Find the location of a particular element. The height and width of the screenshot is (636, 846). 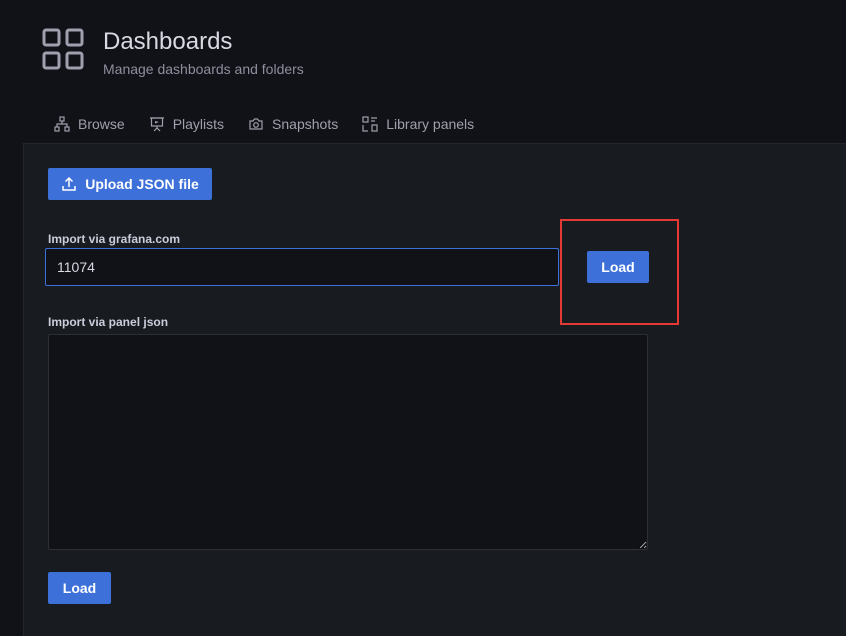

load-json-button: Load is located at coordinates (79, 588).